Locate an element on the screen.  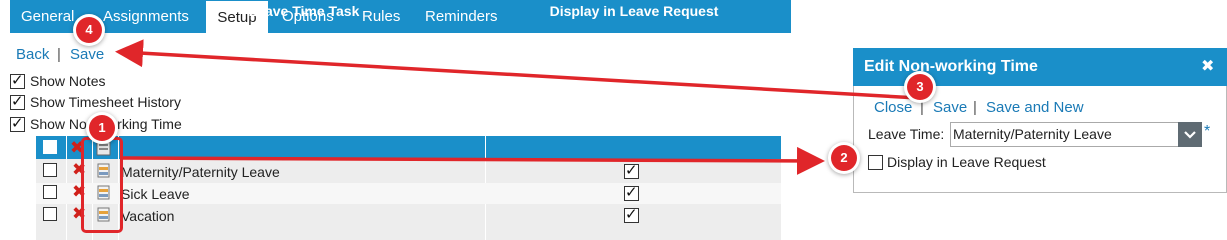
show-non-working-time-checkbox is located at coordinates (17, 123).